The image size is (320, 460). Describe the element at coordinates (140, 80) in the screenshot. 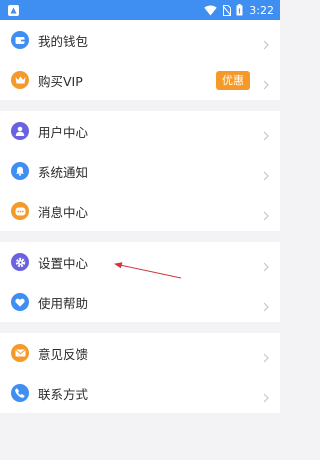

I see `menu-item-vip: 购买VIP 优惠` at that location.